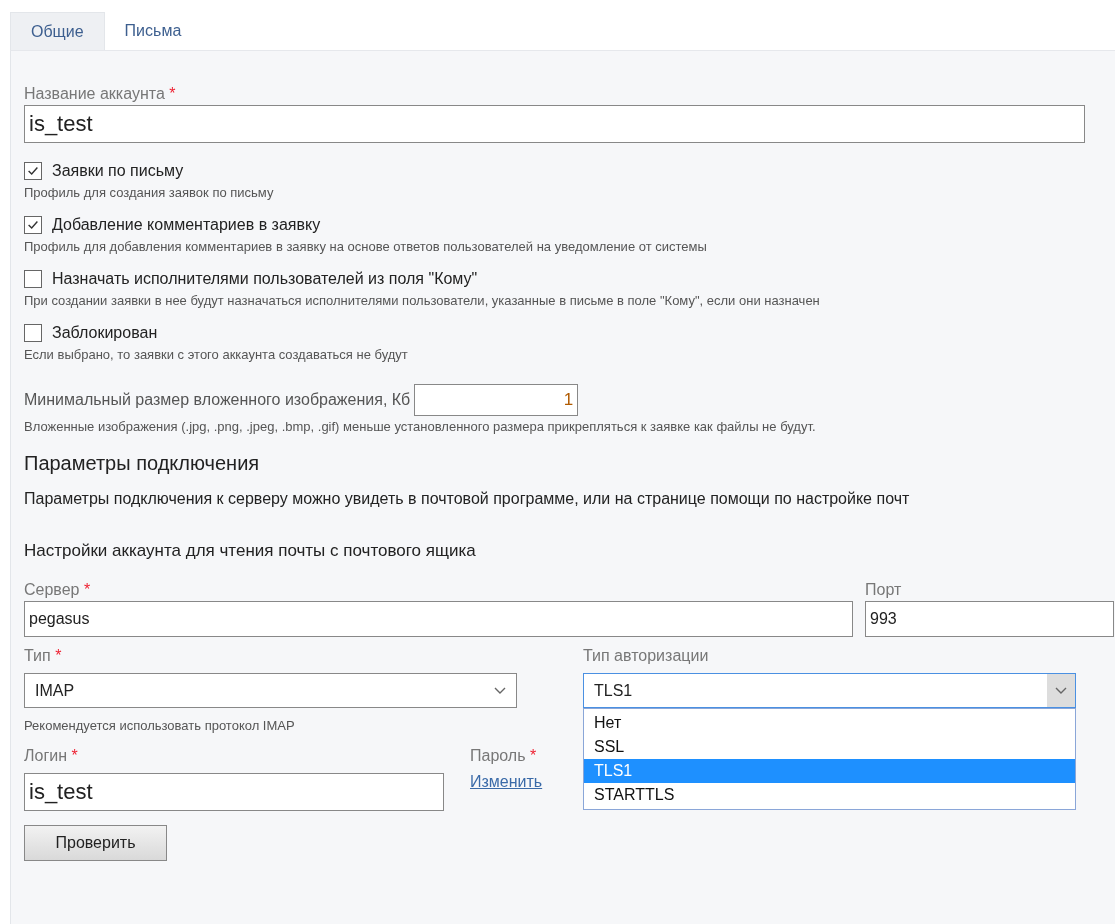 The height and width of the screenshot is (924, 1115). I want to click on option-description: Профиль для добавления комментариев в заявку на основе ответов пользователей на уведомление от системы, so click(366, 246).